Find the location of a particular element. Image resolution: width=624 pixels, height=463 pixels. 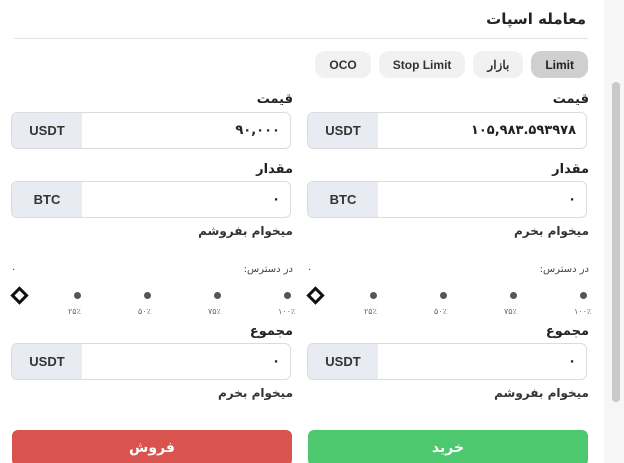

sell-amount-label: مقدار is located at coordinates (274, 169).